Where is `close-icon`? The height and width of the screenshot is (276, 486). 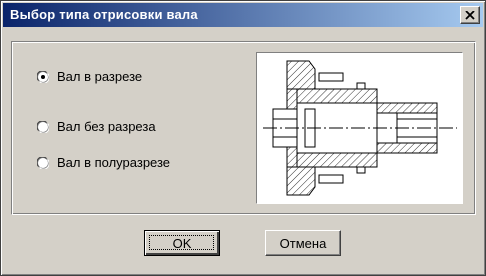
close-icon is located at coordinates (470, 15).